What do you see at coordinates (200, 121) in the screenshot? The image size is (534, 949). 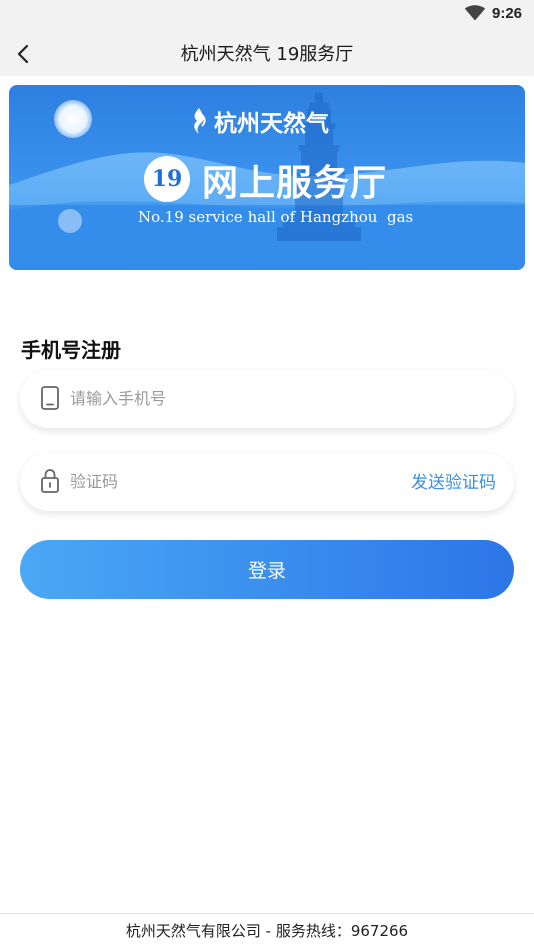 I see `flame-logo-icon` at bounding box center [200, 121].